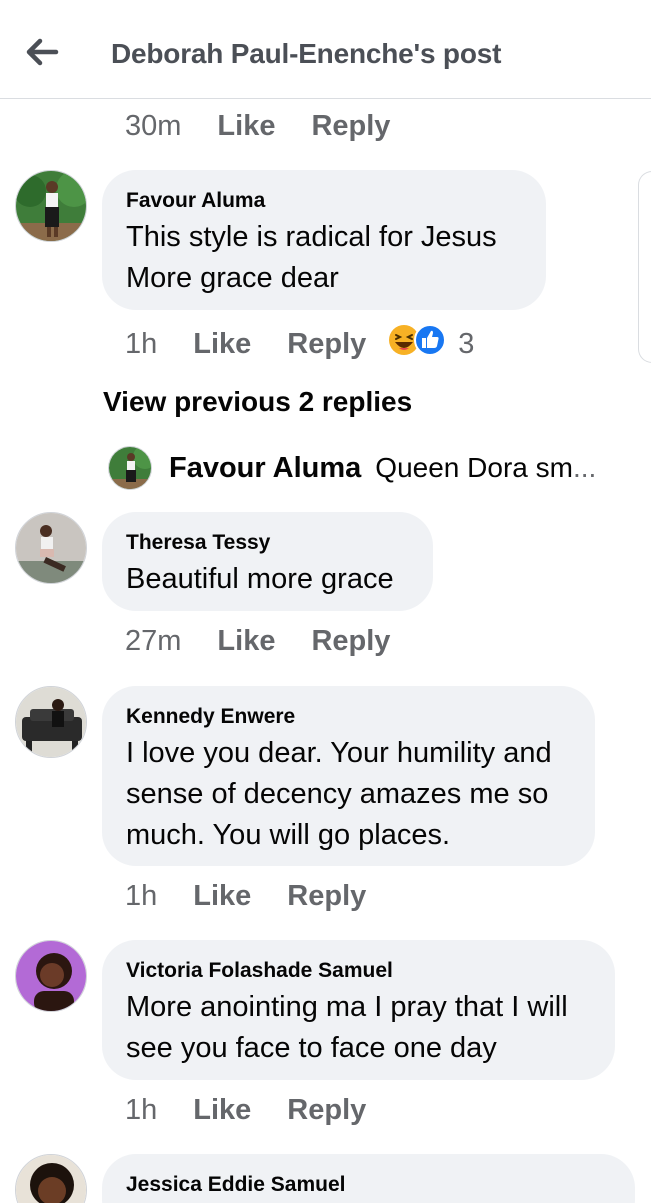 The image size is (651, 1203). Describe the element at coordinates (306, 53) in the screenshot. I see `page-title: Deborah Paul-Enenche's post` at that location.